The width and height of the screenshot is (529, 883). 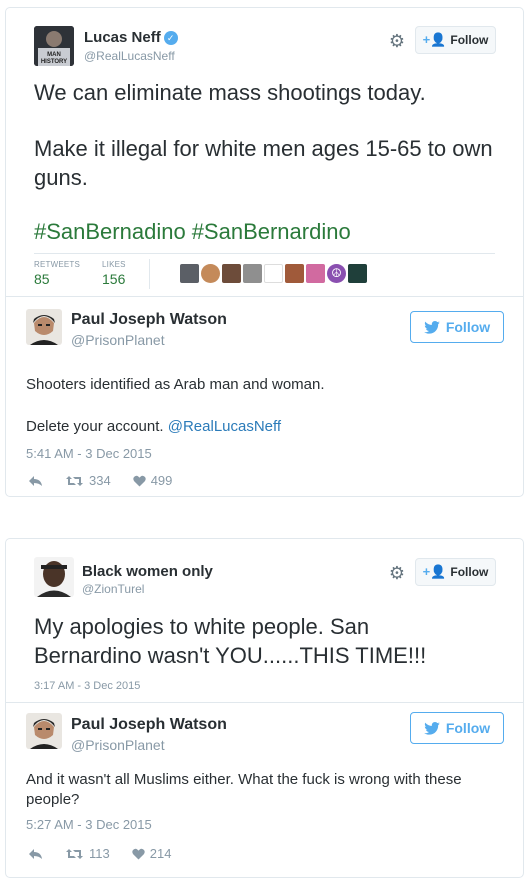 What do you see at coordinates (170, 38) in the screenshot?
I see `verified-badge-icon: ✓` at bounding box center [170, 38].